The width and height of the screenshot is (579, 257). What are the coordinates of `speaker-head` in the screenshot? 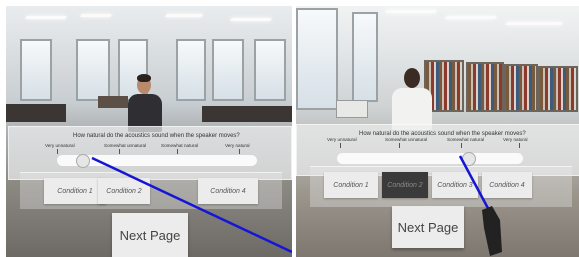 It's located at (412, 78).